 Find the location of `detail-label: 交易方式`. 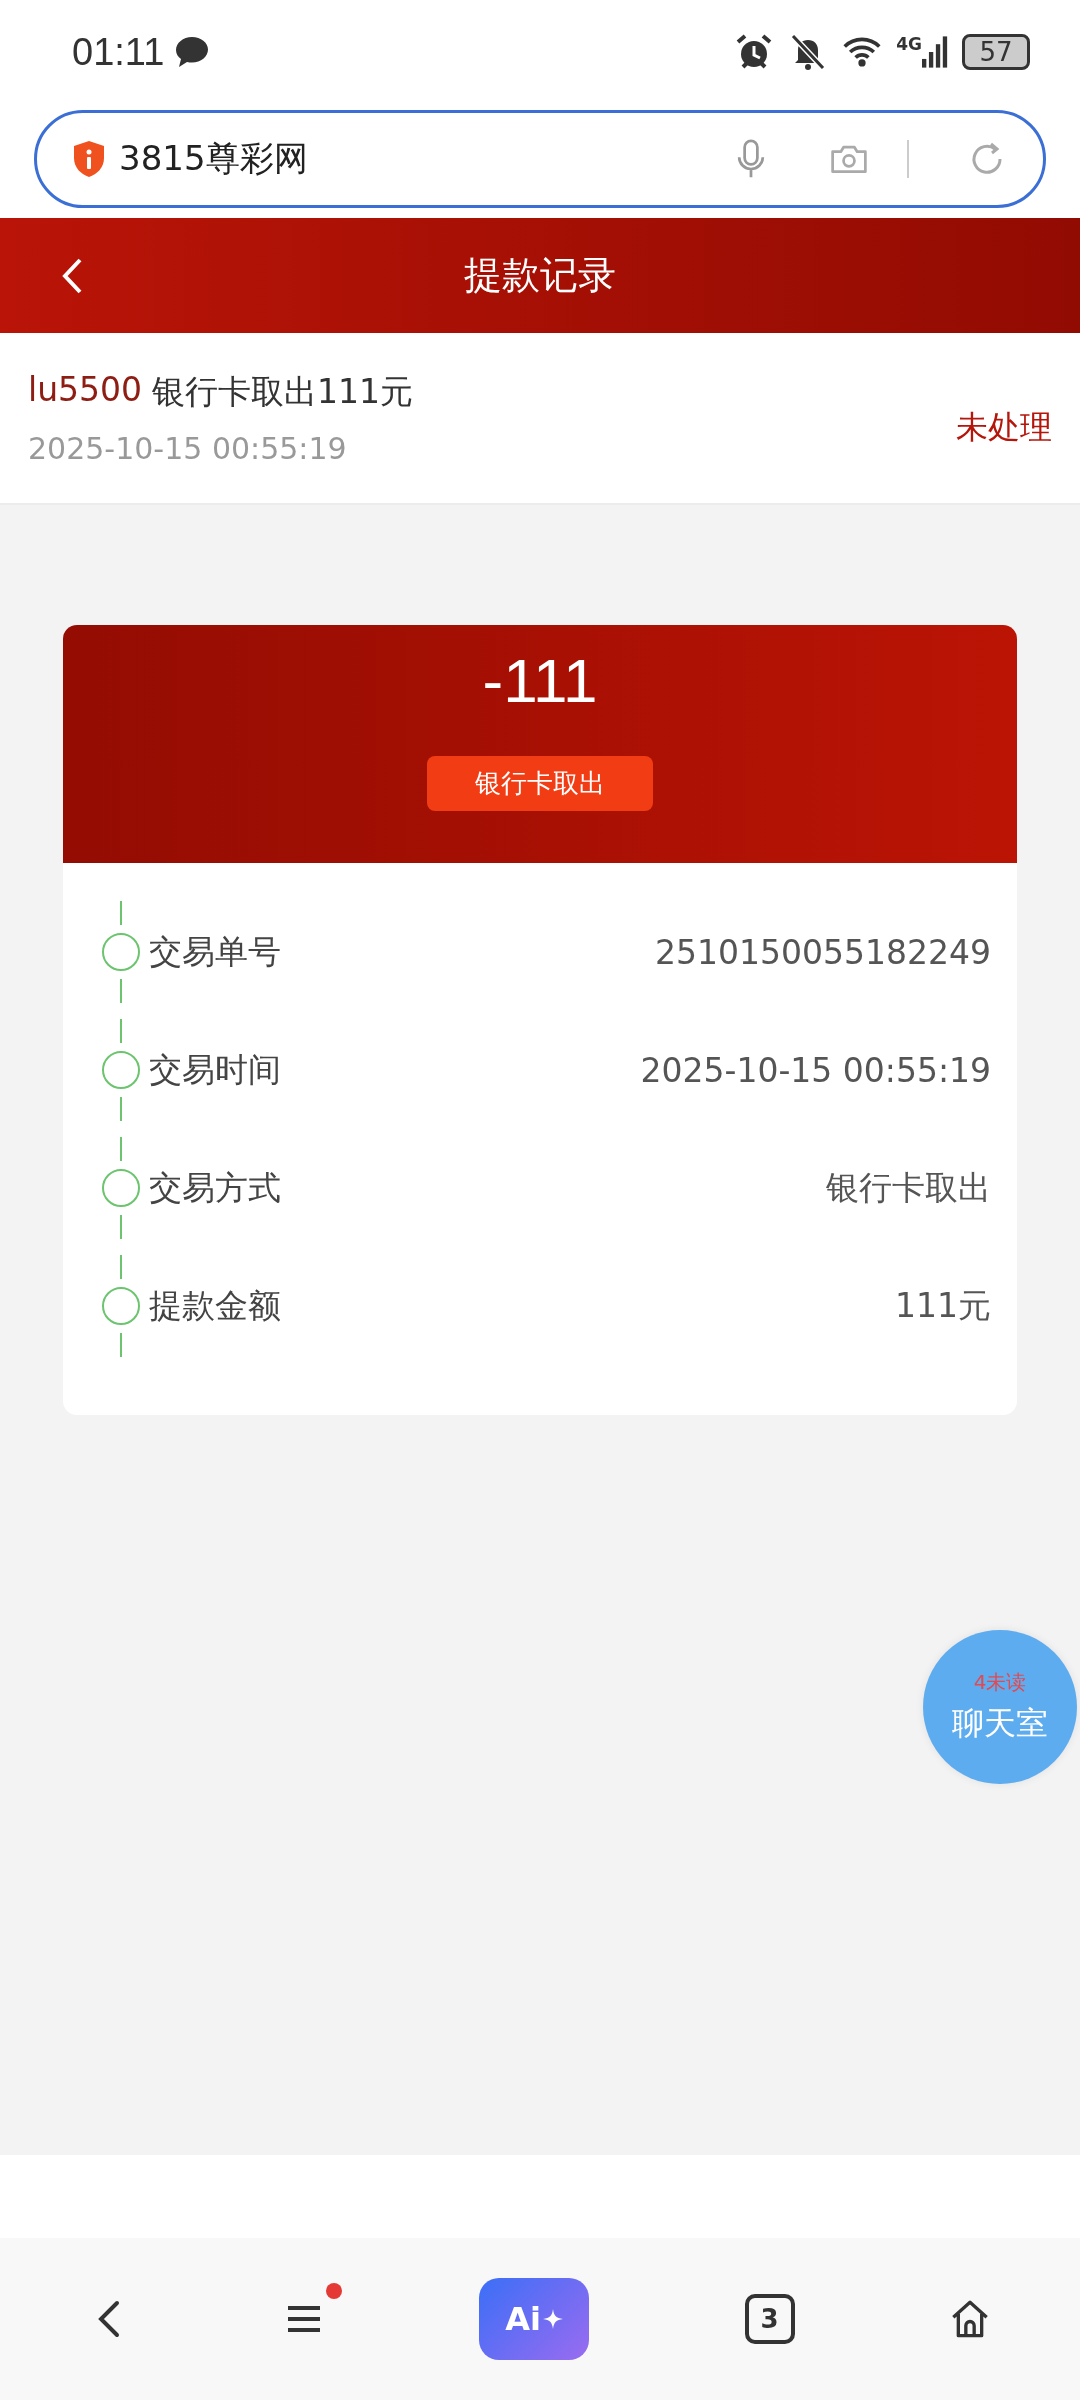

detail-label: 交易方式 is located at coordinates (215, 1187).